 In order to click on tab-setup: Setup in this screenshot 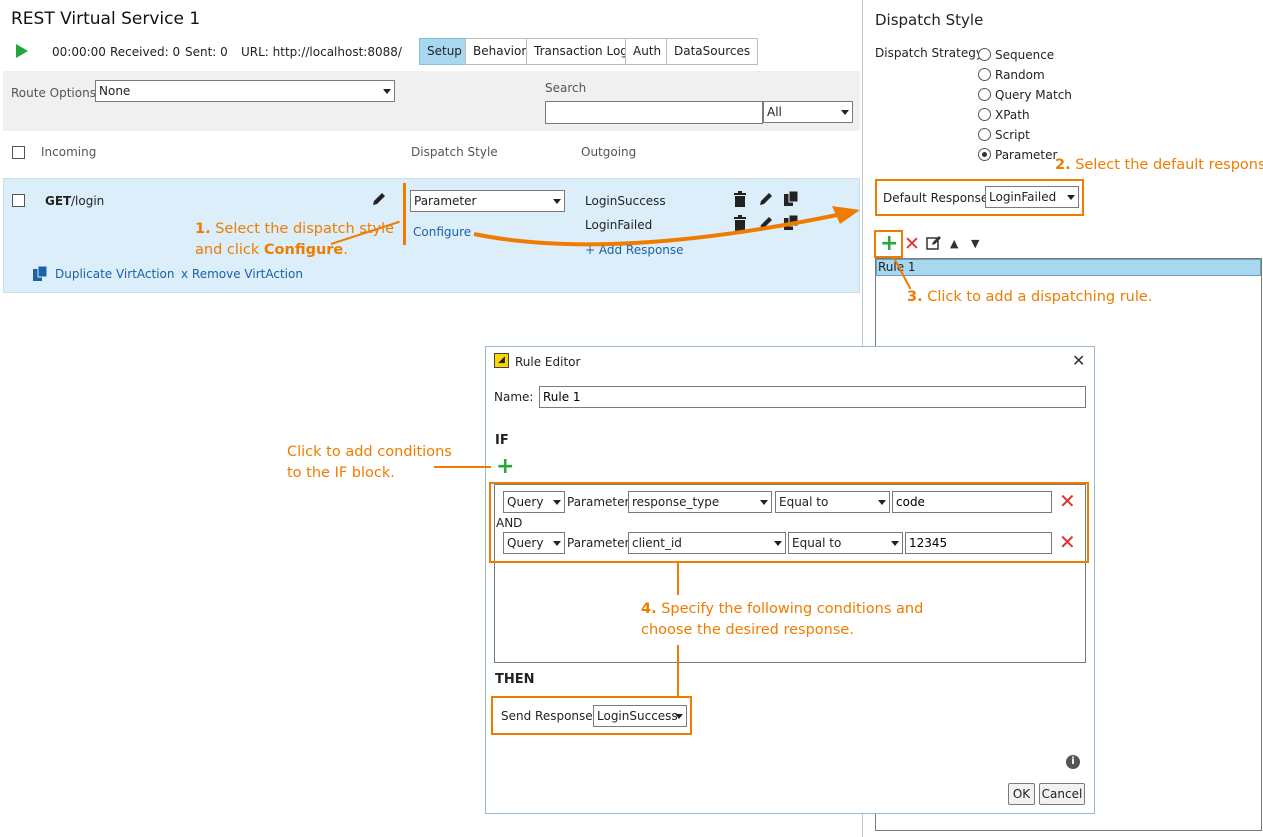, I will do `click(444, 51)`.